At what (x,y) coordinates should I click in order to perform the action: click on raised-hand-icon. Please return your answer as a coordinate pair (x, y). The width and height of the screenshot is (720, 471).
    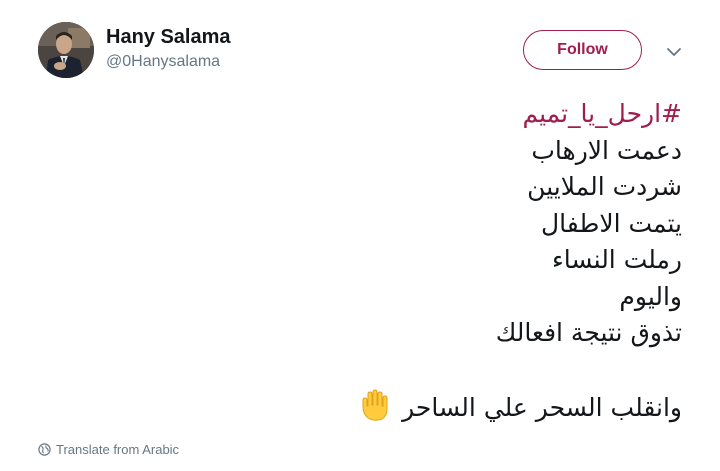
    Looking at the image, I should click on (375, 410).